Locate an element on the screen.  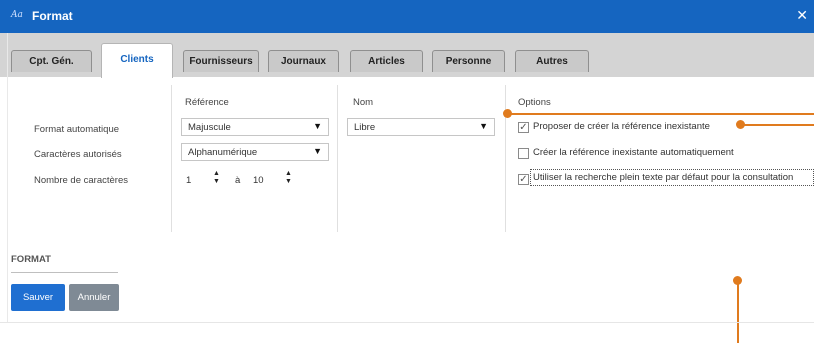
bottom-divider is located at coordinates (407, 322).